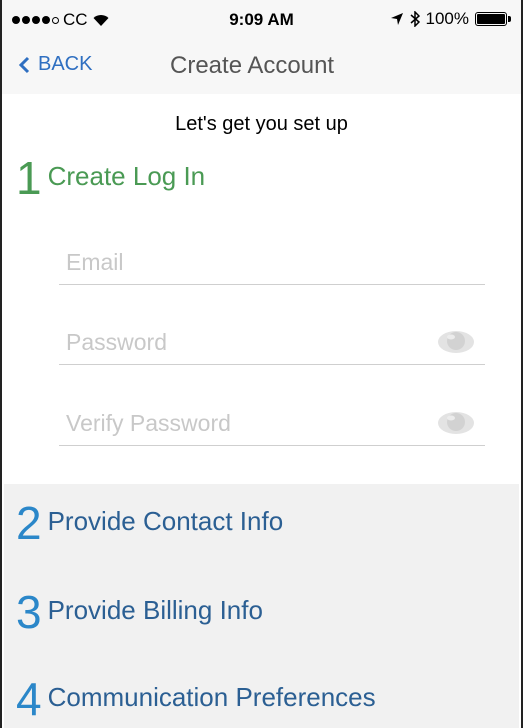 The image size is (523, 728). I want to click on bluetooth-icon, so click(415, 19).